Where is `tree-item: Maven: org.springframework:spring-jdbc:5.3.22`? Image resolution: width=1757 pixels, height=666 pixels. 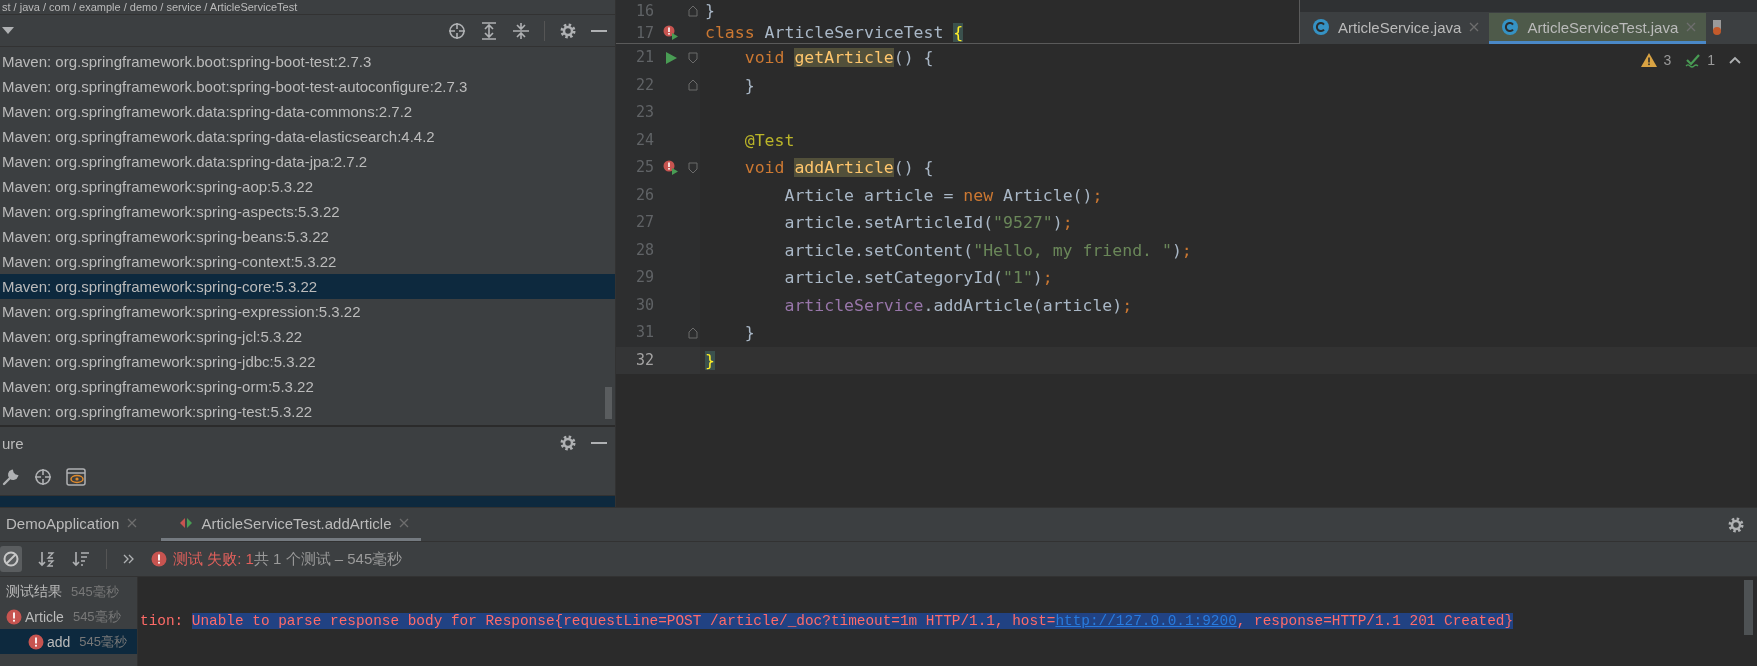
tree-item: Maven: org.springframework:spring-jdbc:5.3.22 is located at coordinates (307, 361).